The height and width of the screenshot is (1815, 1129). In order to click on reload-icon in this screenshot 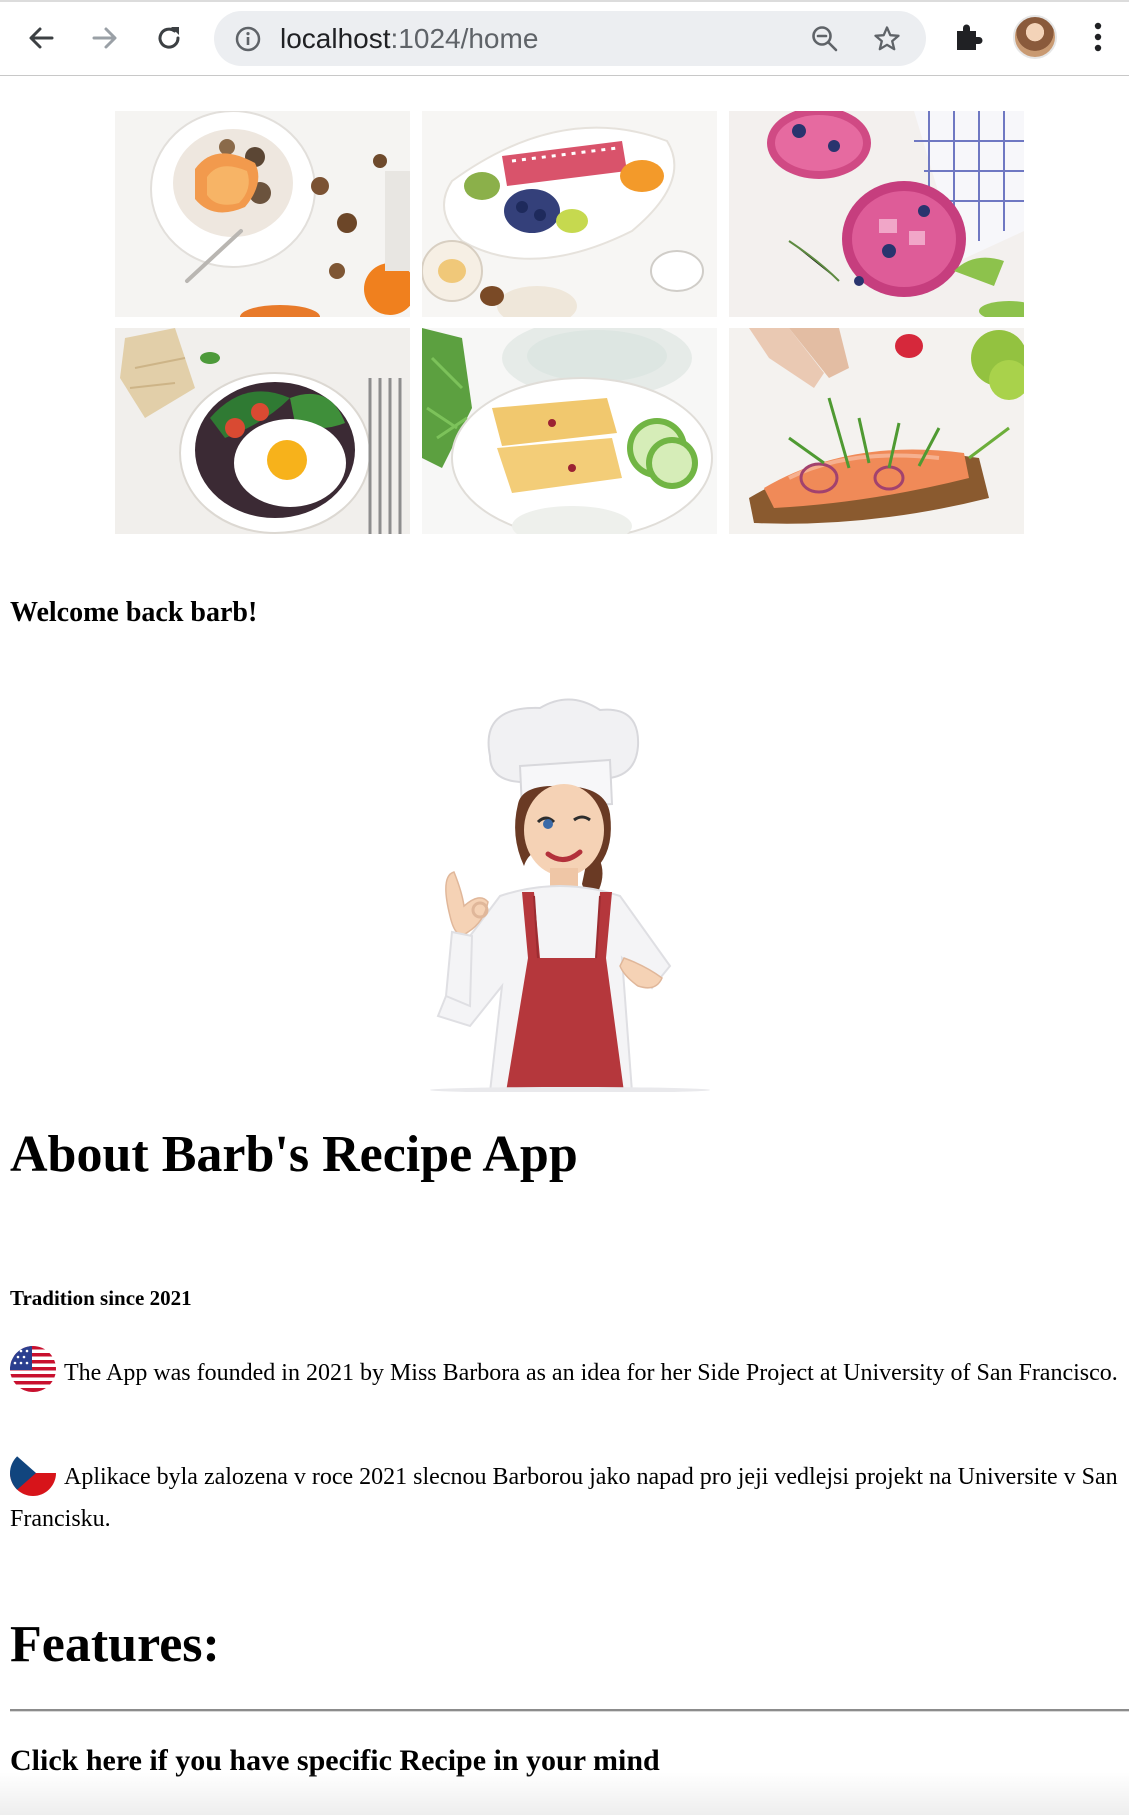, I will do `click(169, 38)`.